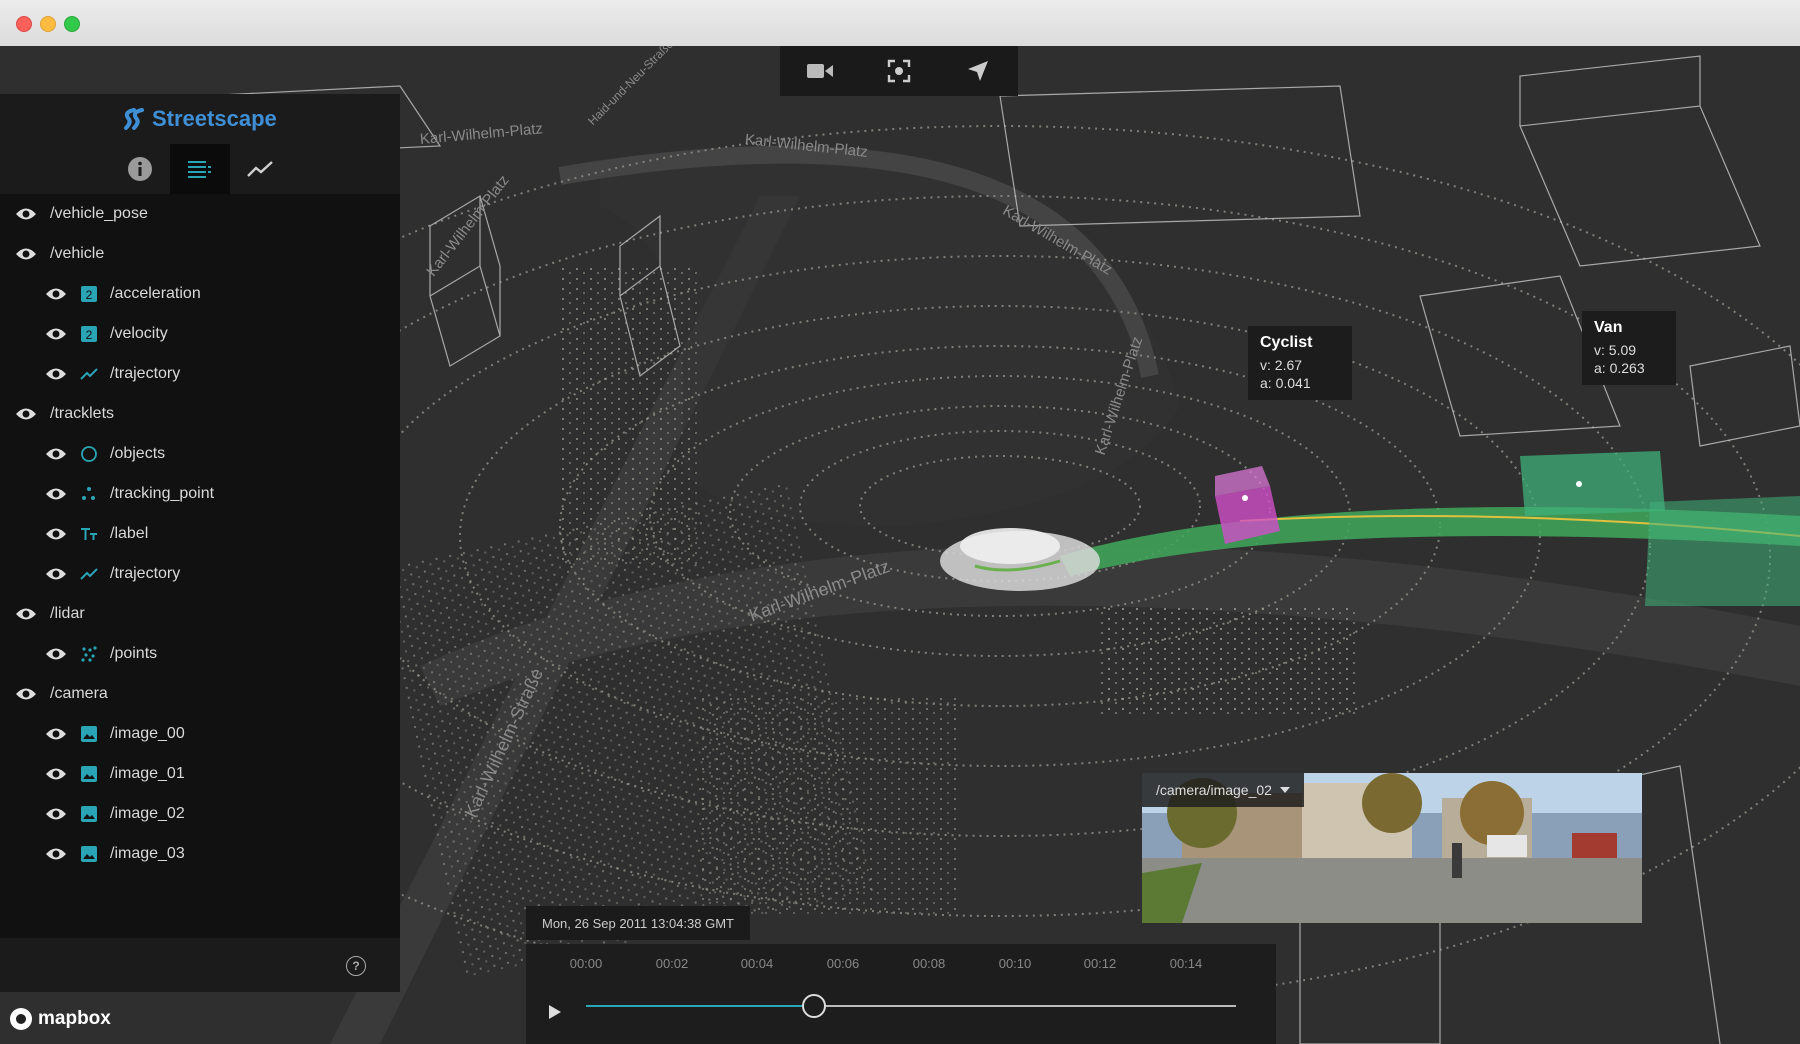 The image size is (1800, 1044). I want to click on stream-label: /velocity, so click(139, 333).